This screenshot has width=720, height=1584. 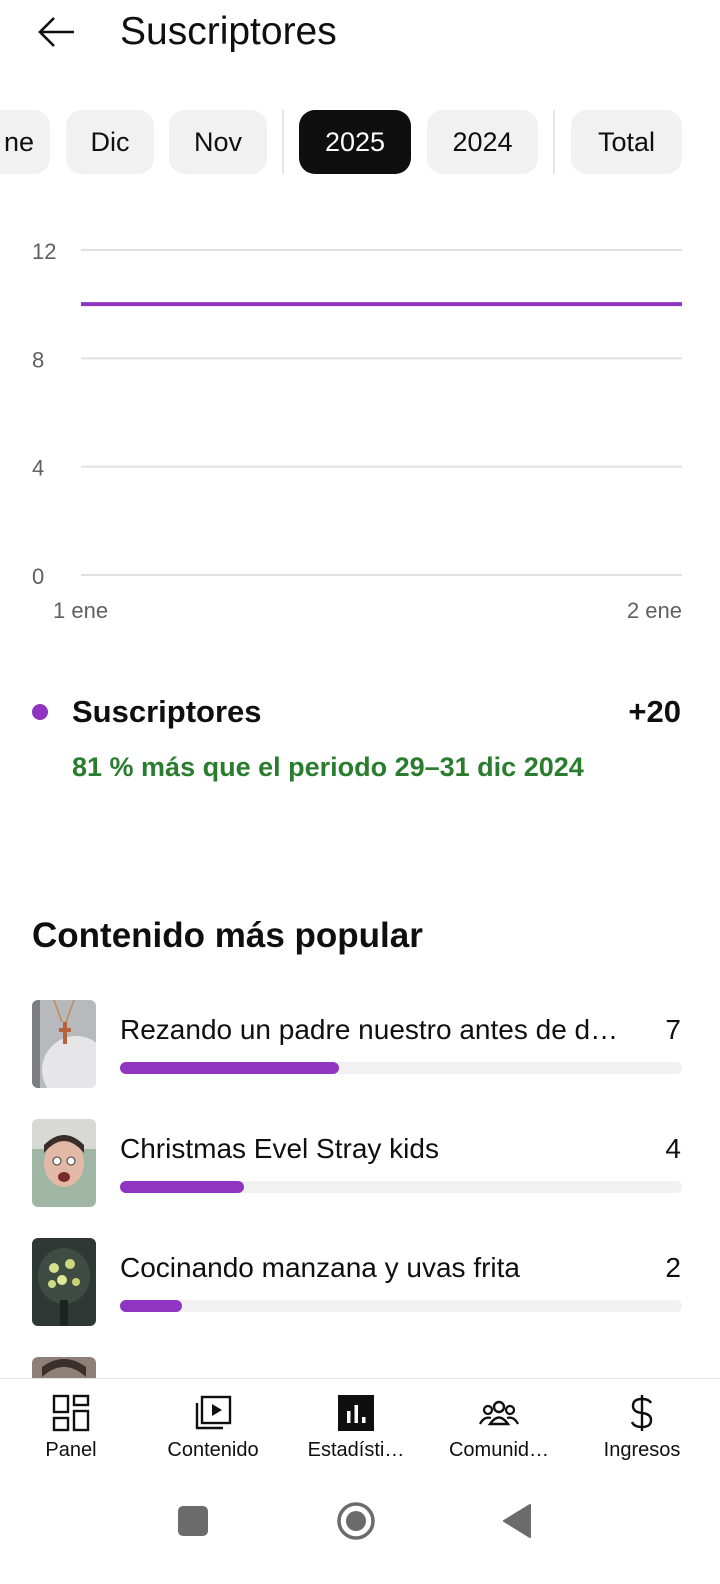 I want to click on back-arrow-icon, so click(x=56, y=32).